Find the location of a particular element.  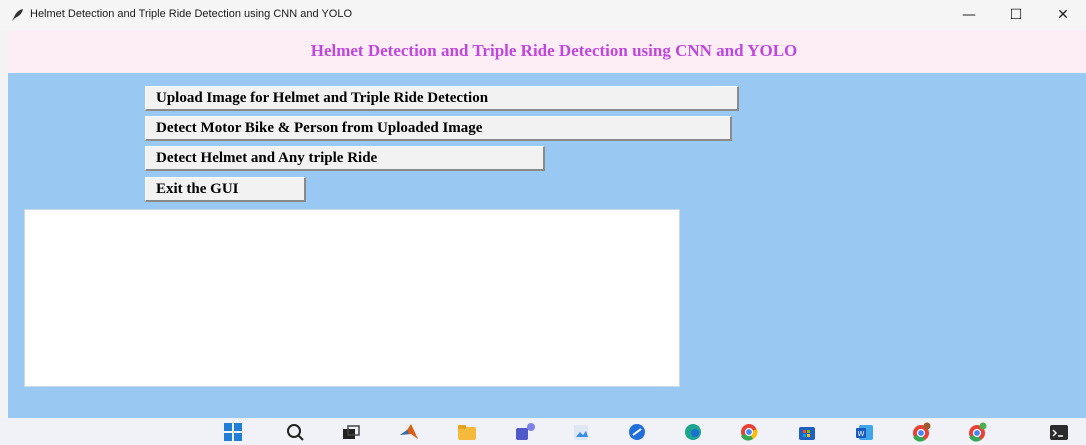

feather-icon is located at coordinates (17, 15).